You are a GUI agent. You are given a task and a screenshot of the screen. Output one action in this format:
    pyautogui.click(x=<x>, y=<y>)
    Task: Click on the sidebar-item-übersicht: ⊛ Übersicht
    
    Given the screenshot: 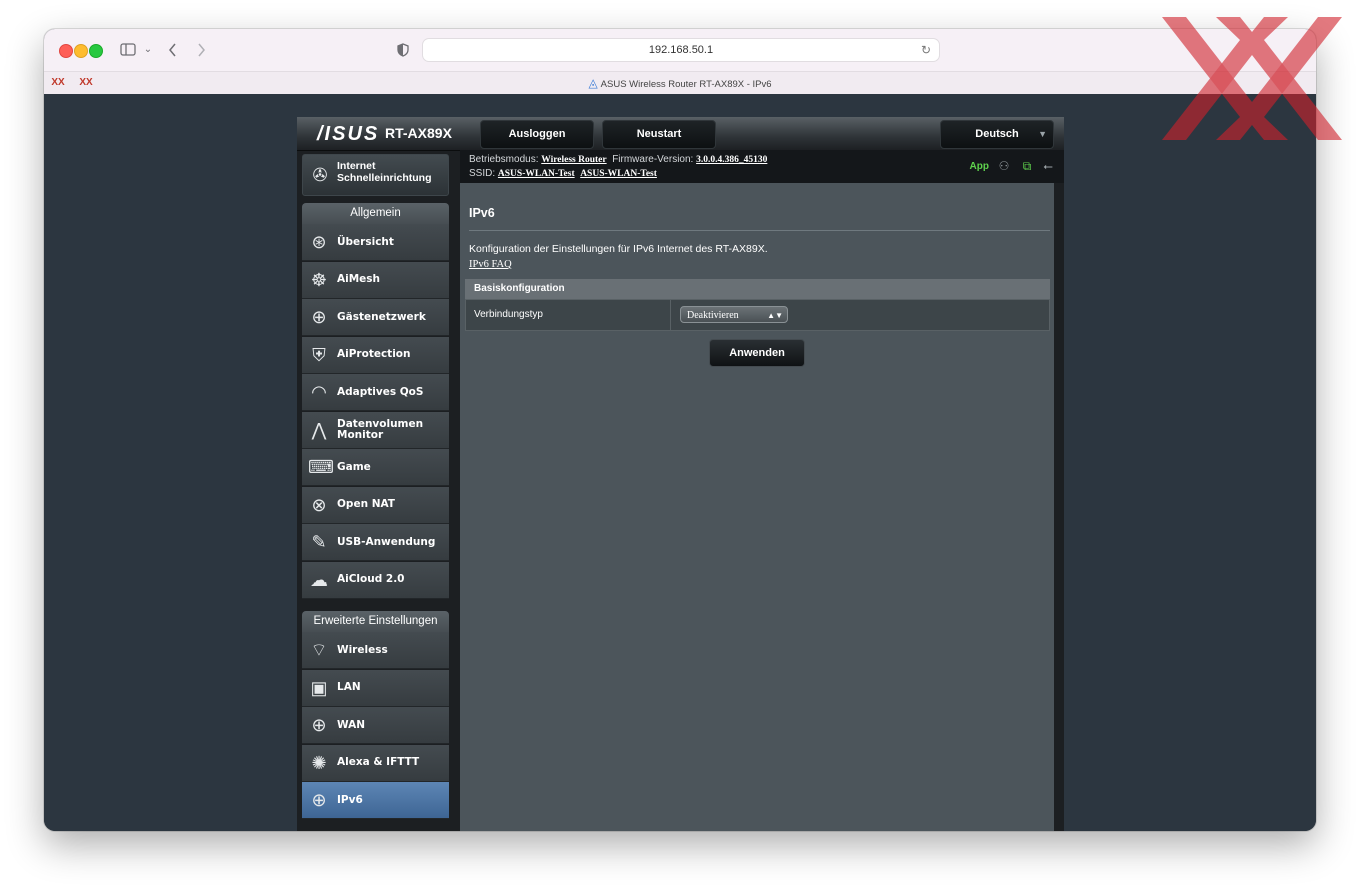 What is the action you would take?
    pyautogui.click(x=375, y=242)
    